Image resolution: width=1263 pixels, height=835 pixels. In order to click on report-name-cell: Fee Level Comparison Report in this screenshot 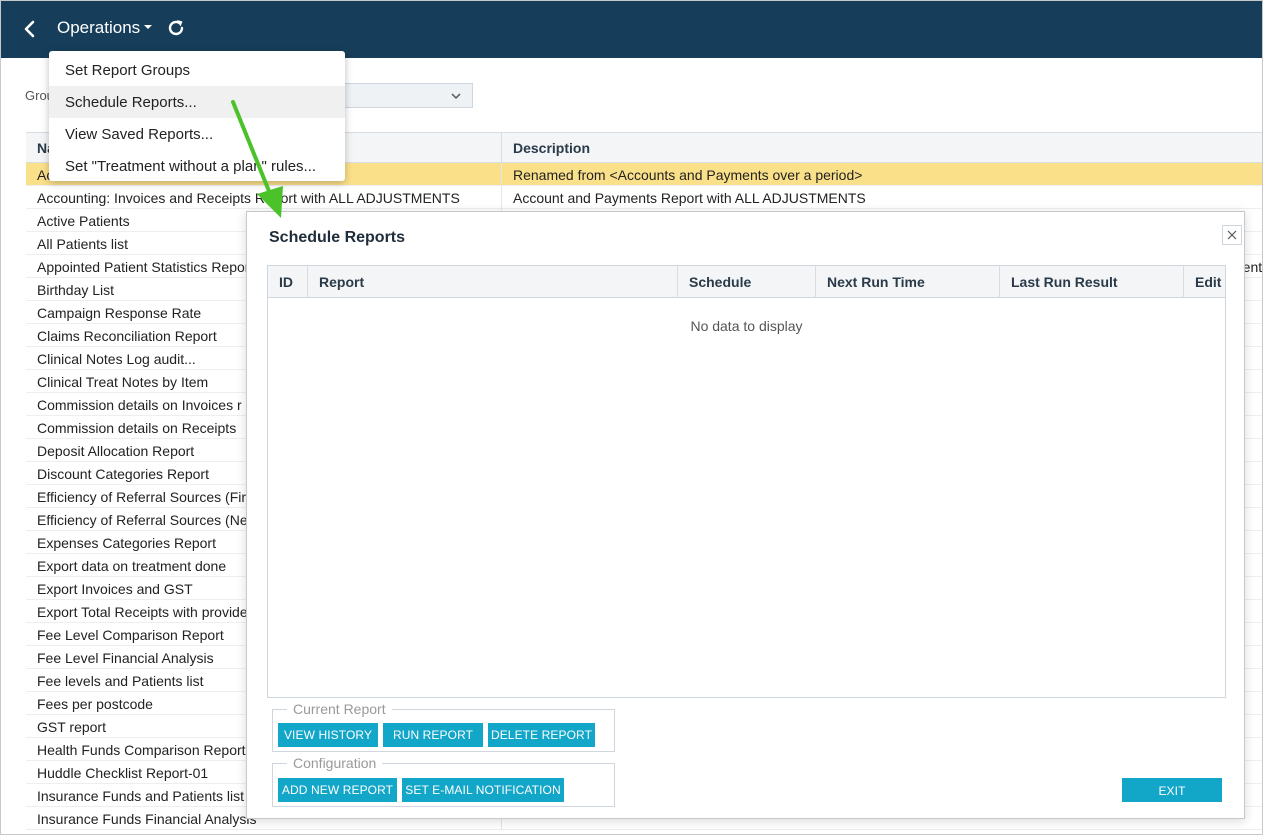, I will do `click(130, 635)`.